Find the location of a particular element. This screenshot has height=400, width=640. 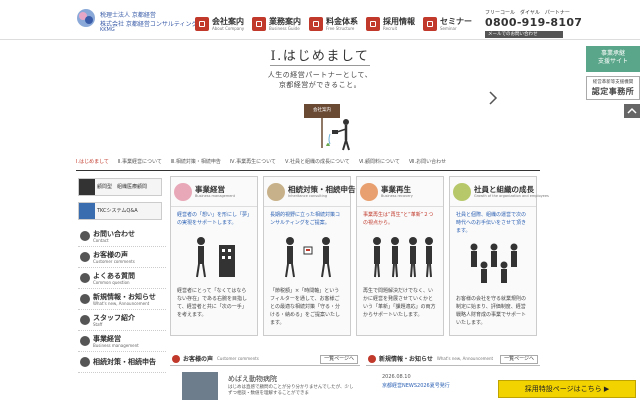

sidebar-item-faq: よくある質問 Common question is located at coordinates (122, 278).